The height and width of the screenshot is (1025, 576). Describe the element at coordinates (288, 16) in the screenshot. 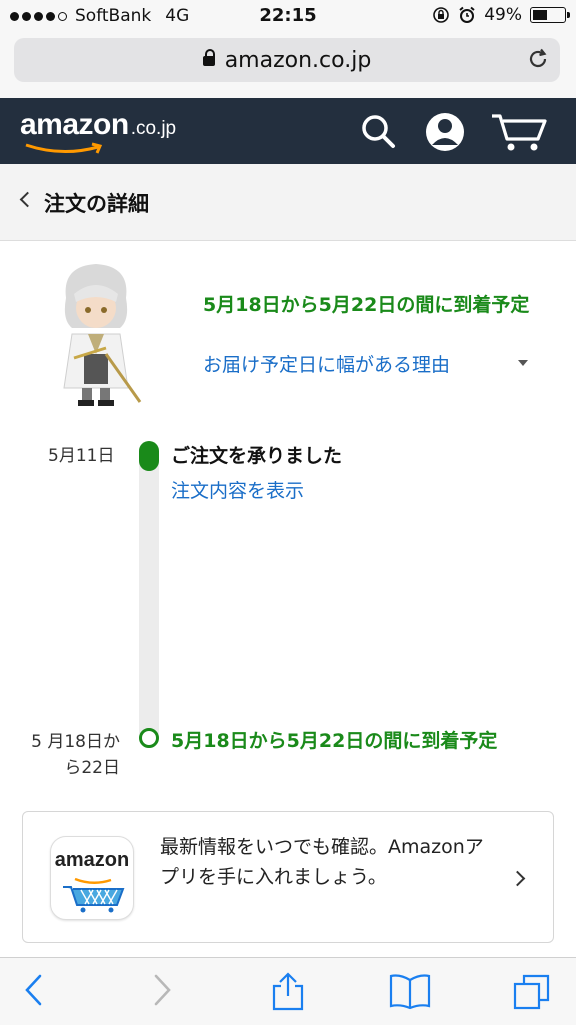

I see `status-bar: SoftBank 4G 22:15 49%` at that location.